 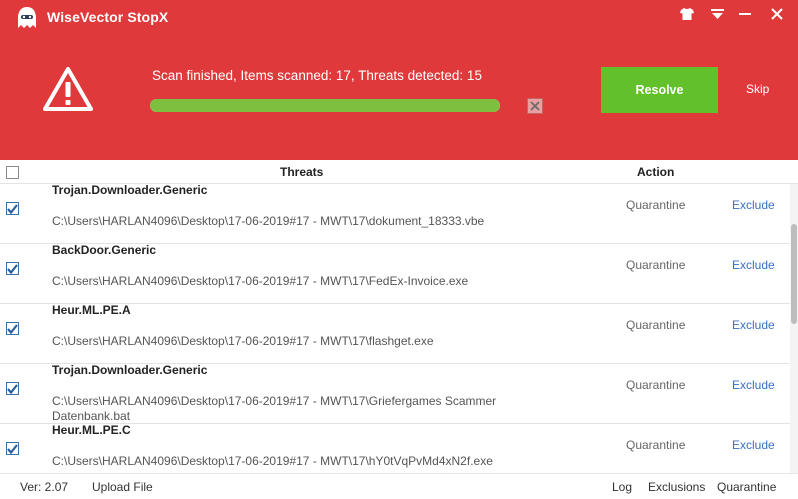 I want to click on menu-icon, so click(x=717, y=13).